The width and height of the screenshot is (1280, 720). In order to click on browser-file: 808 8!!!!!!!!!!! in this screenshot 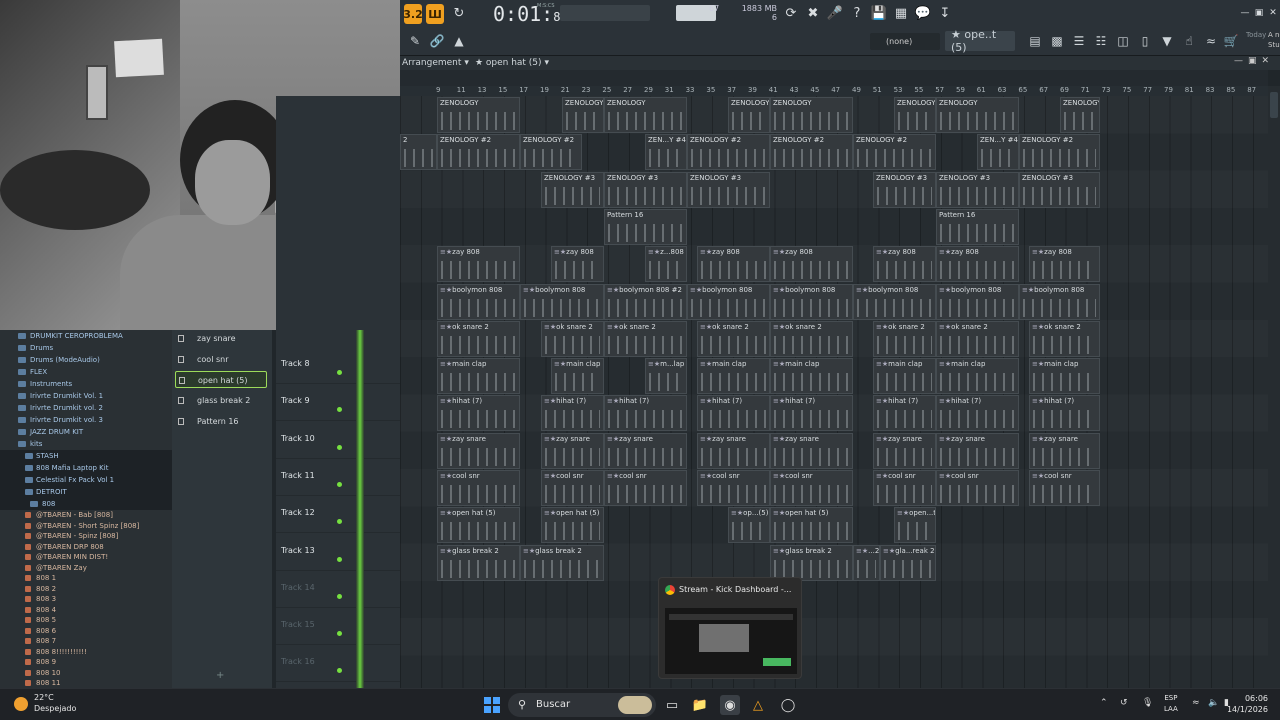, I will do `click(86, 652)`.